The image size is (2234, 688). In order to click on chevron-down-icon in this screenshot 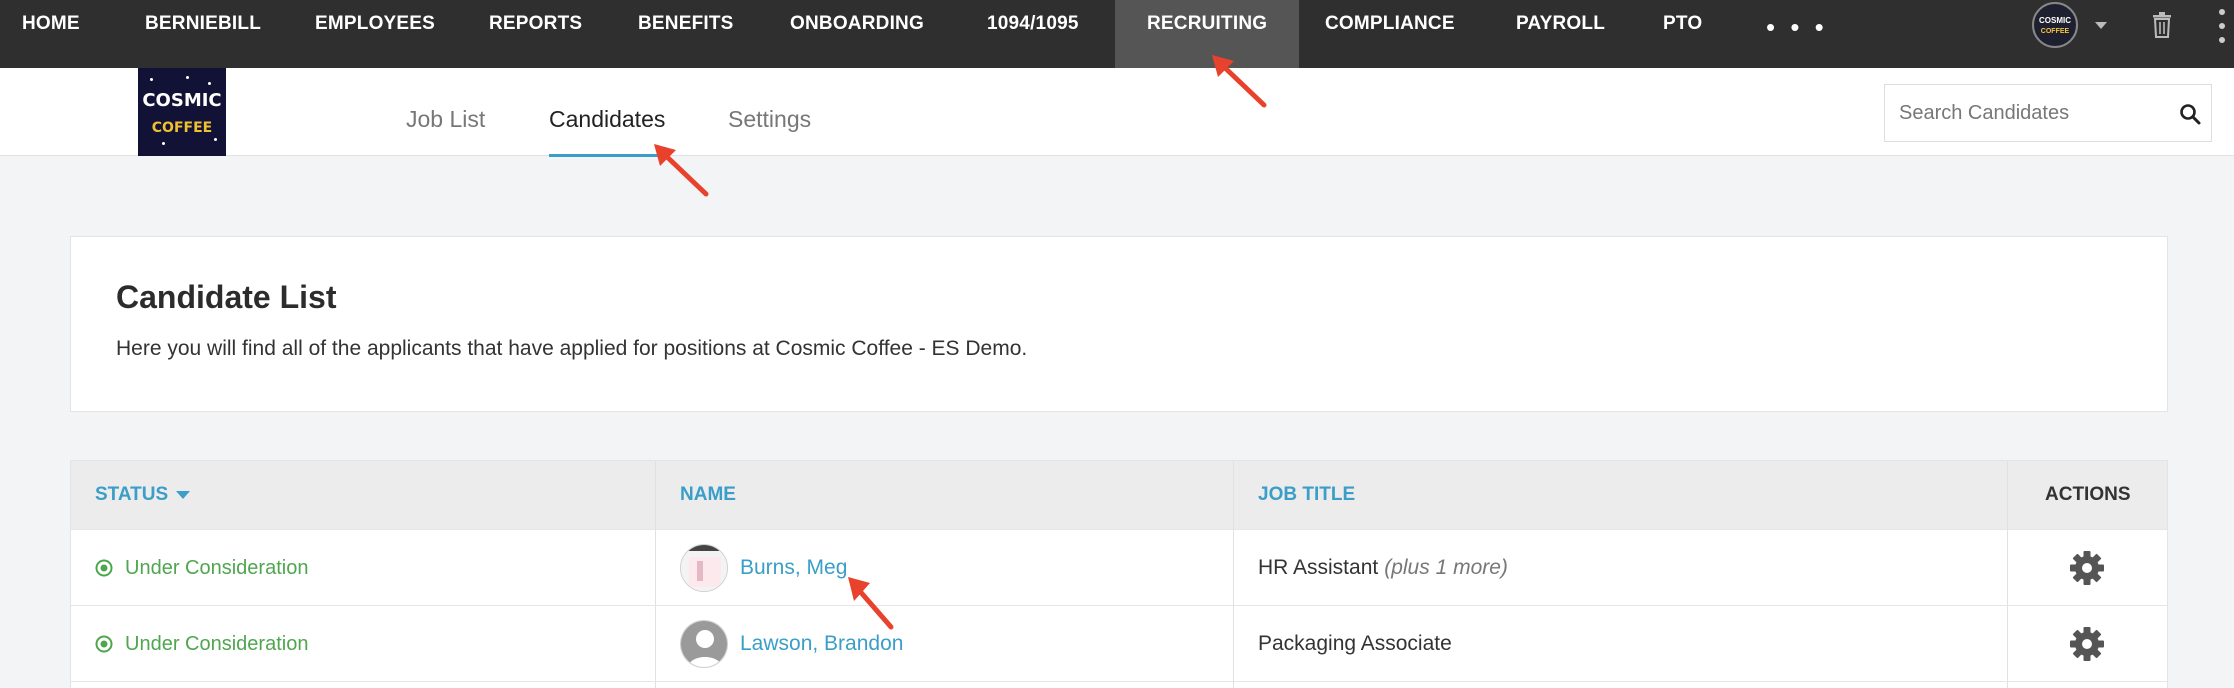, I will do `click(2101, 25)`.